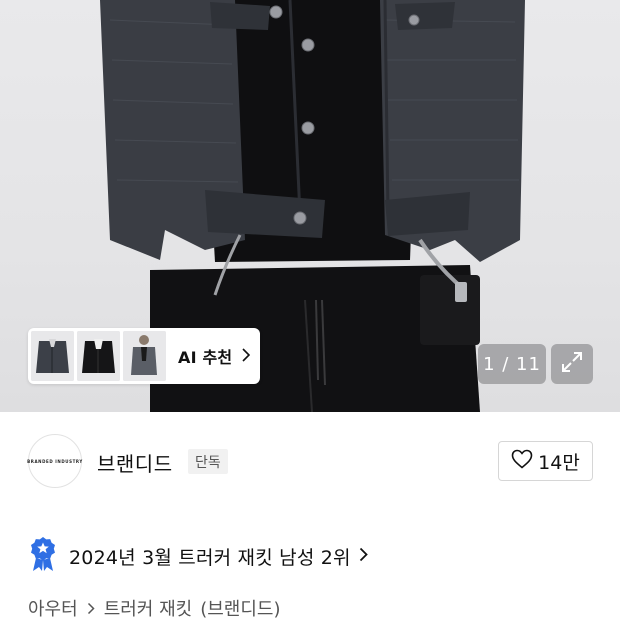 Image resolution: width=620 pixels, height=620 pixels. Describe the element at coordinates (512, 364) in the screenshot. I see `image-counter: 1 / 11` at that location.